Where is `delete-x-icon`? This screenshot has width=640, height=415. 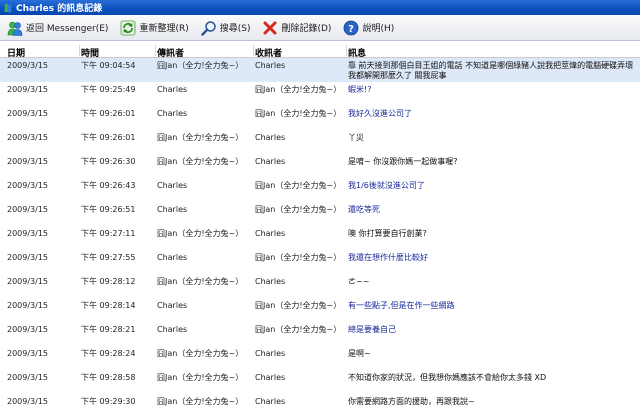 delete-x-icon is located at coordinates (270, 27).